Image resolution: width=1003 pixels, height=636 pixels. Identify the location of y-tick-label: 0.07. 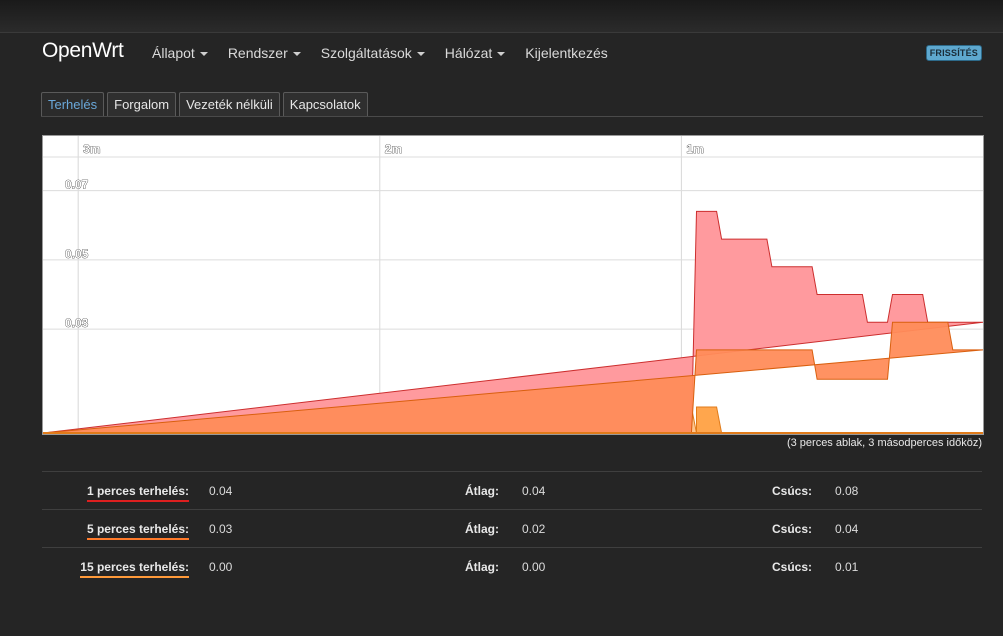
(77, 185).